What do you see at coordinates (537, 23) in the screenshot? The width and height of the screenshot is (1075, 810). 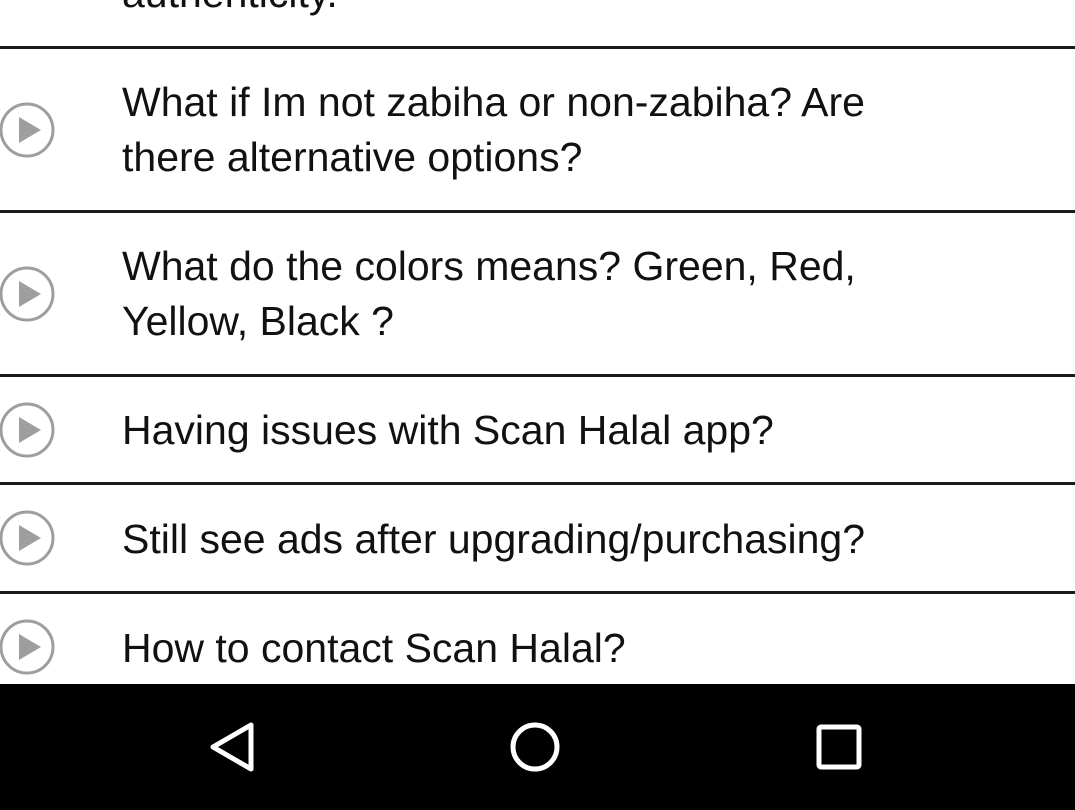 I see `faq-item-partial: authenticity.` at bounding box center [537, 23].